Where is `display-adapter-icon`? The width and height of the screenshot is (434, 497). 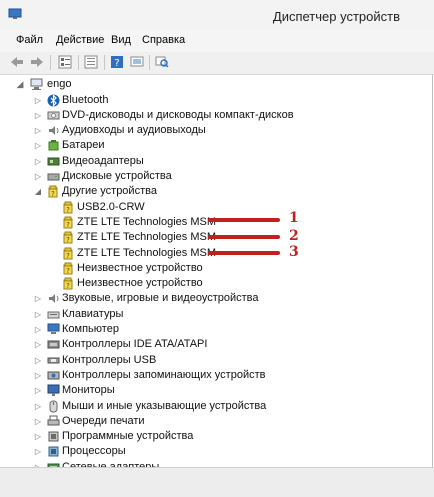 display-adapter-icon is located at coordinates (53, 161).